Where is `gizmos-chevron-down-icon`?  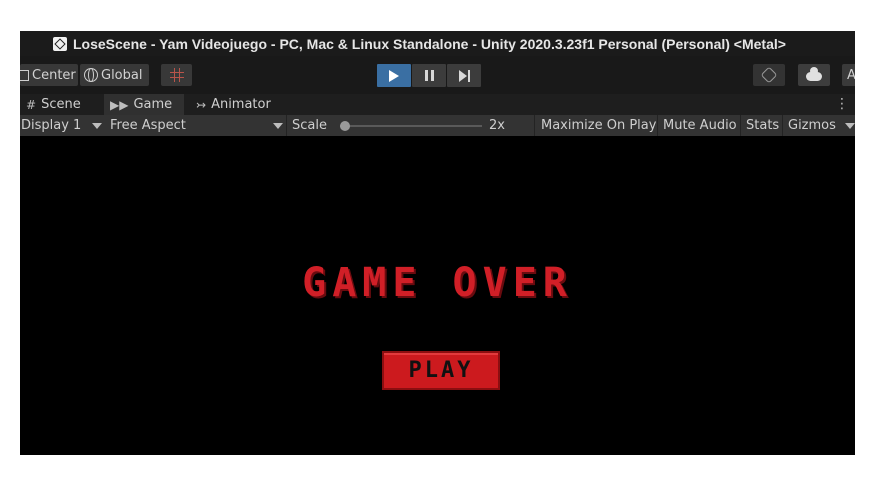 gizmos-chevron-down-icon is located at coordinates (850, 126).